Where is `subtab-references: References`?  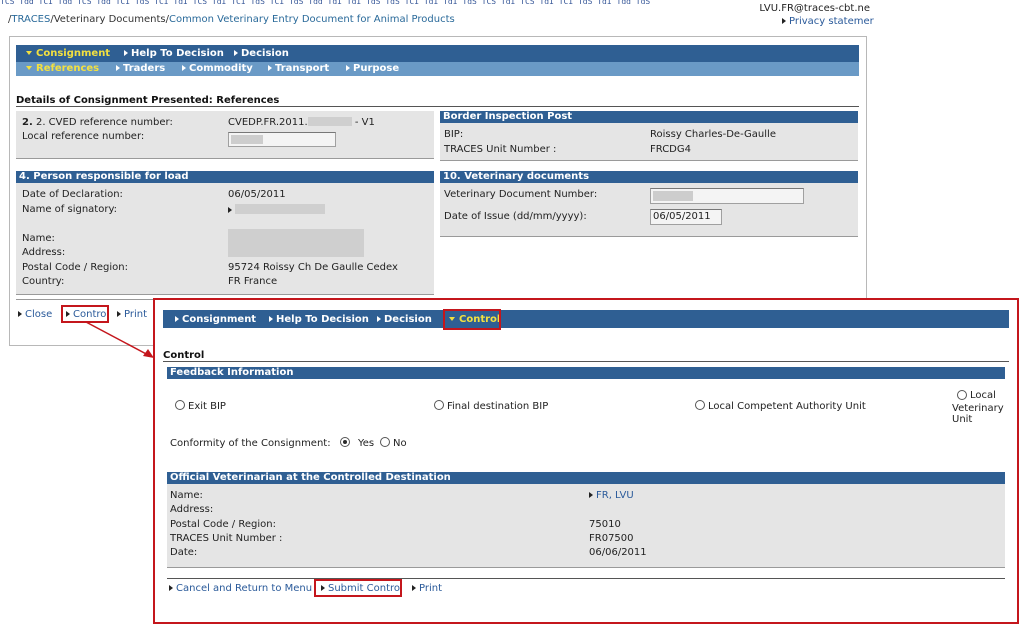 subtab-references: References is located at coordinates (62, 68).